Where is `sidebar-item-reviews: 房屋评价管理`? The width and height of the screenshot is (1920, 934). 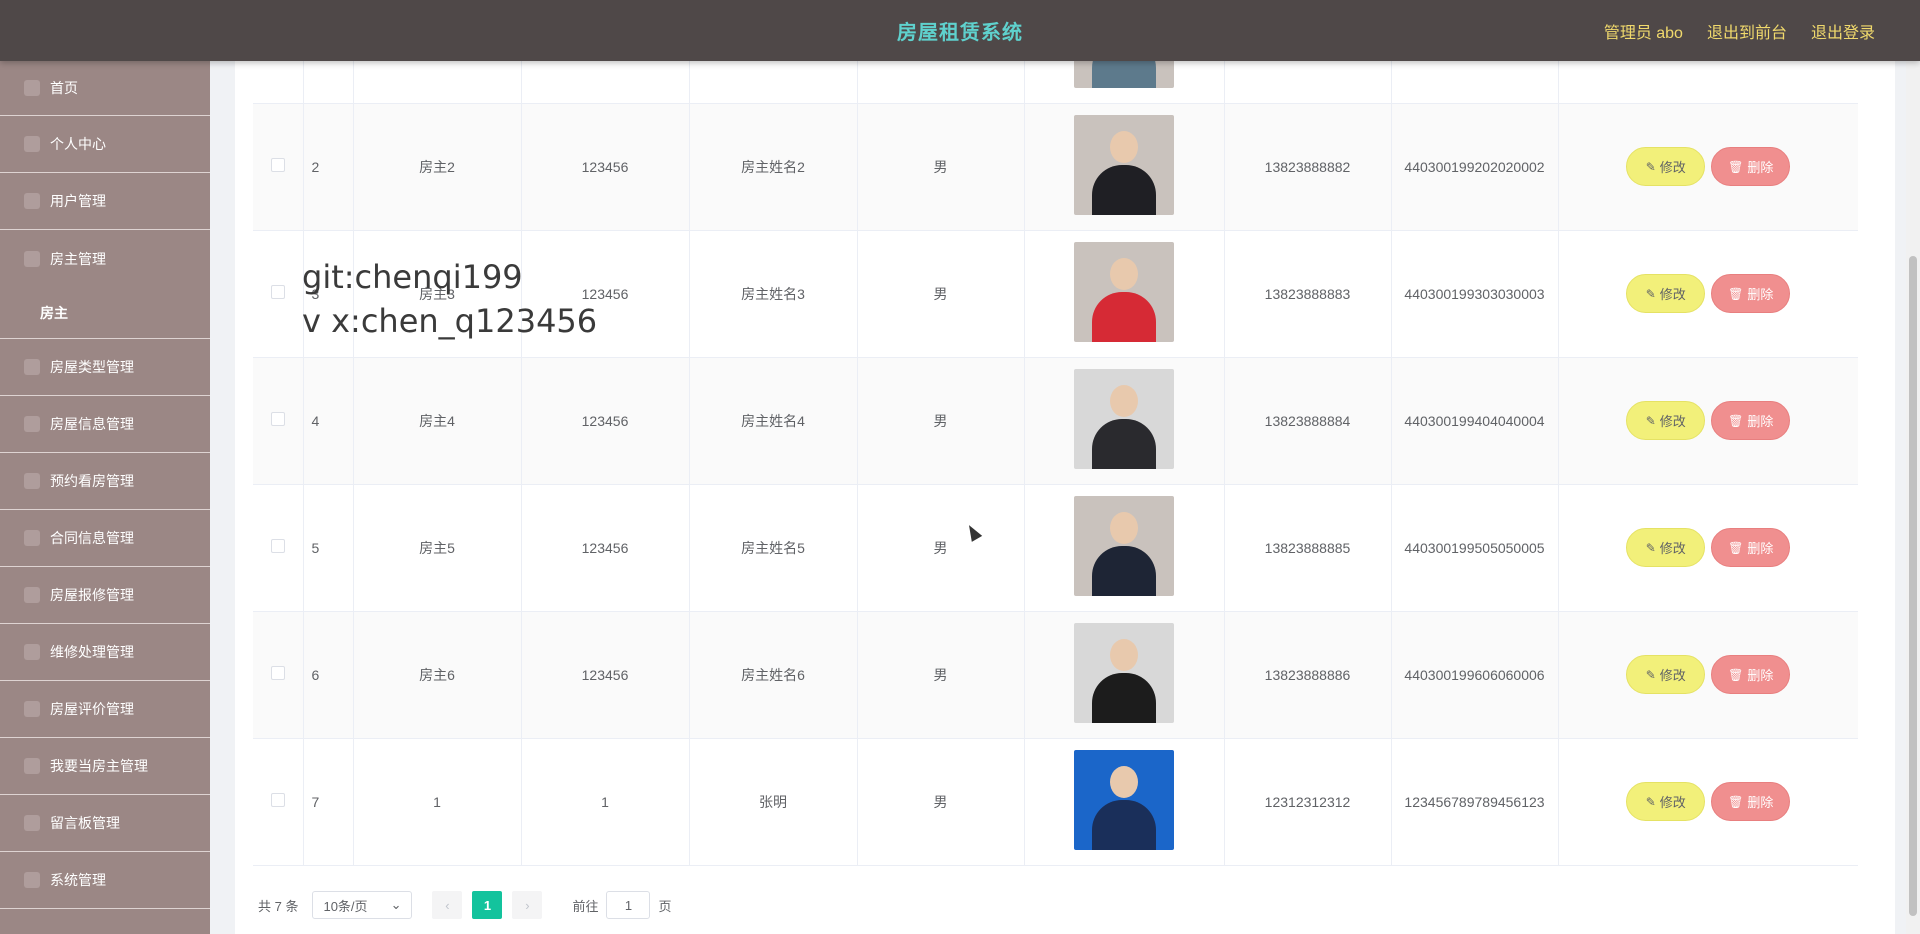
sidebar-item-reviews: 房屋评价管理 is located at coordinates (105, 709).